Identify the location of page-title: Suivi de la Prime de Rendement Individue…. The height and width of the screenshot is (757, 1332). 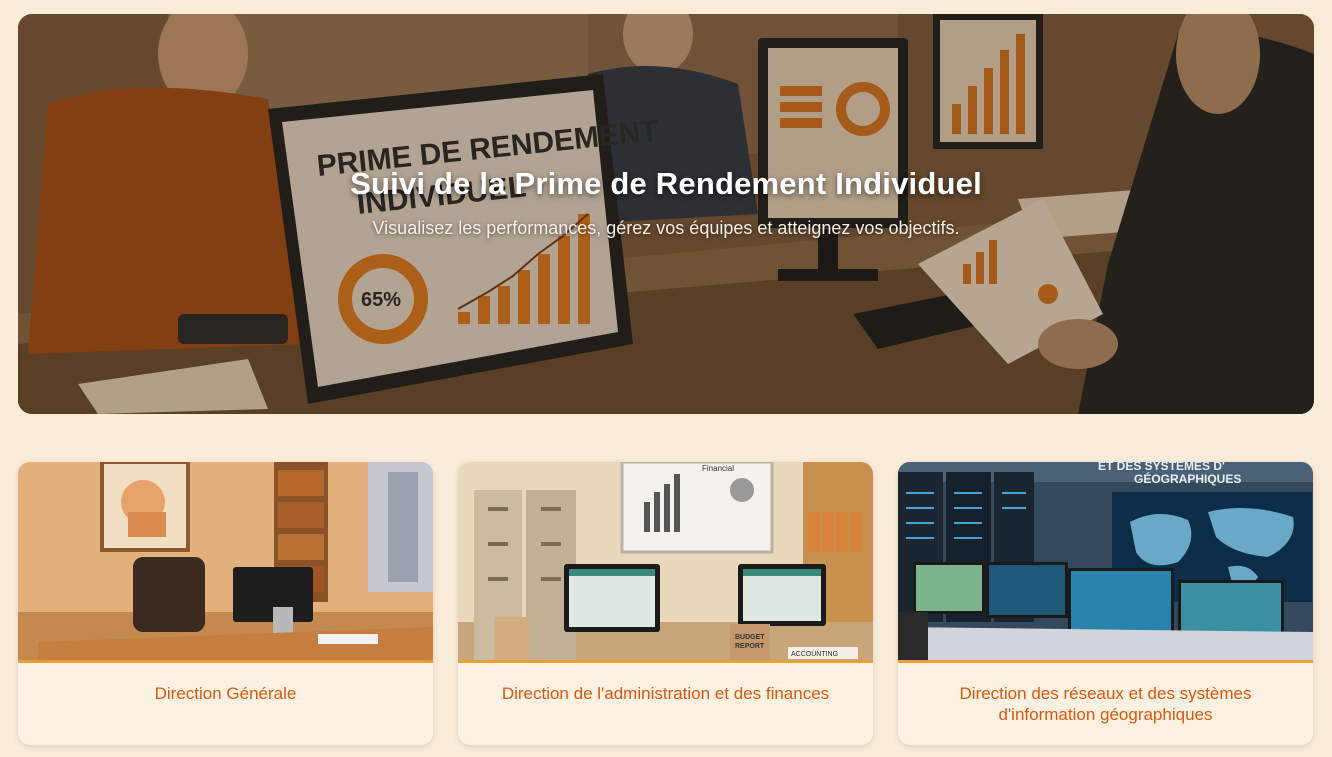
(666, 183).